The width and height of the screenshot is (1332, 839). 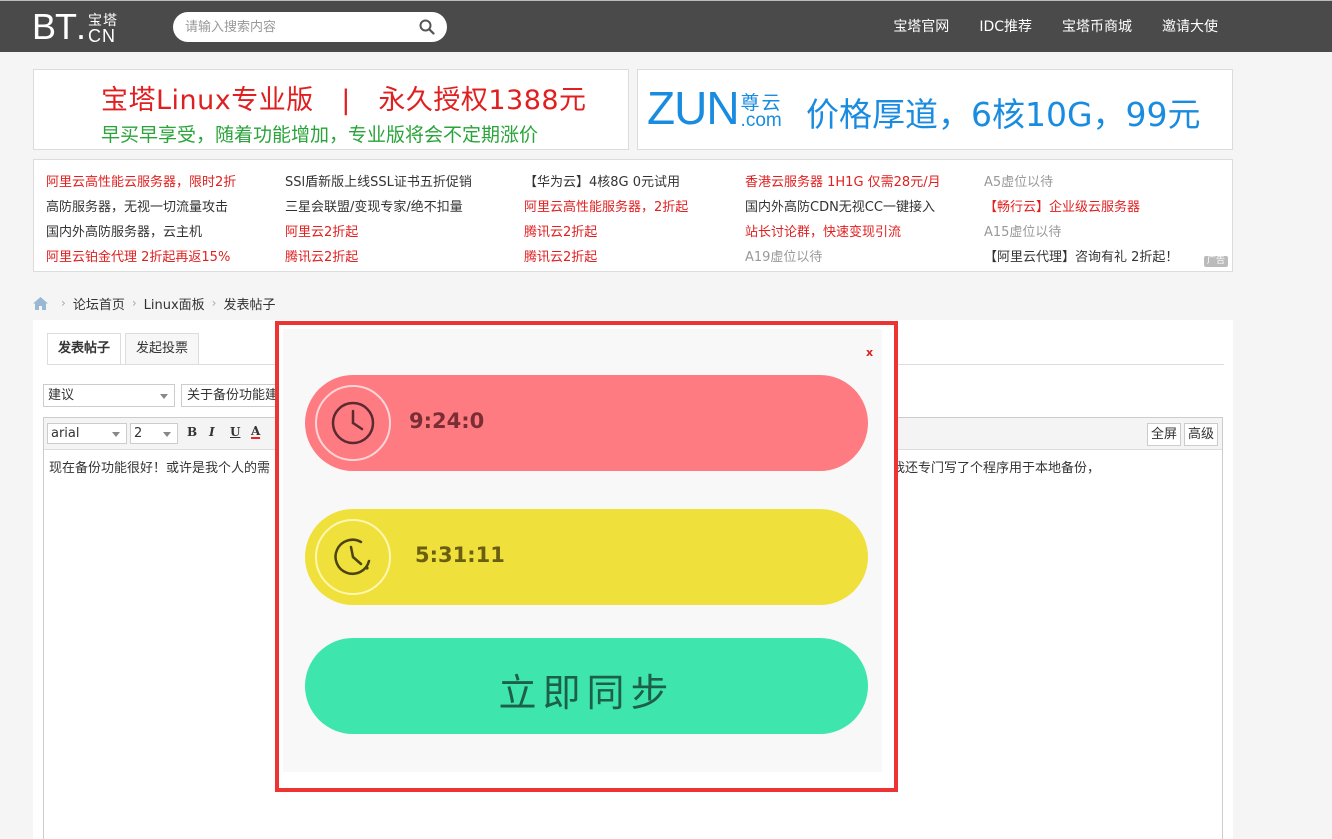 I want to click on logo-side: 宝塔 CN, so click(x=103, y=30).